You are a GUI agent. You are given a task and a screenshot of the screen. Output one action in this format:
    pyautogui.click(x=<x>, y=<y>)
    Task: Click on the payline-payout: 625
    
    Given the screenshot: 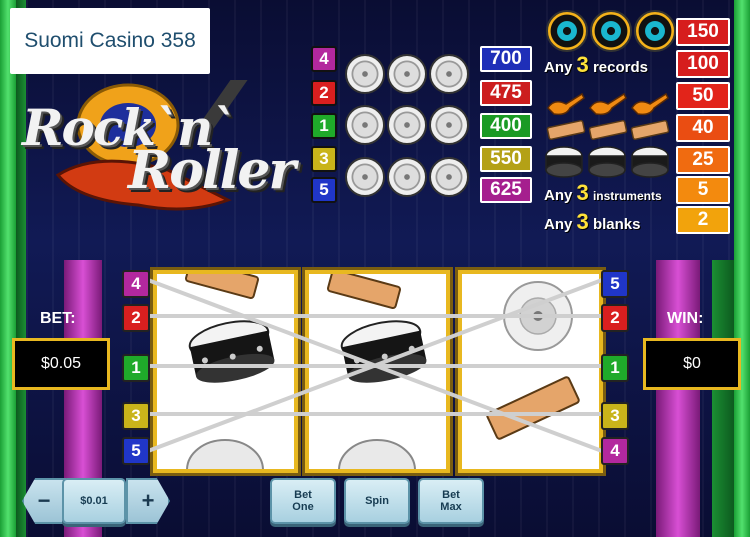 What is the action you would take?
    pyautogui.click(x=506, y=190)
    